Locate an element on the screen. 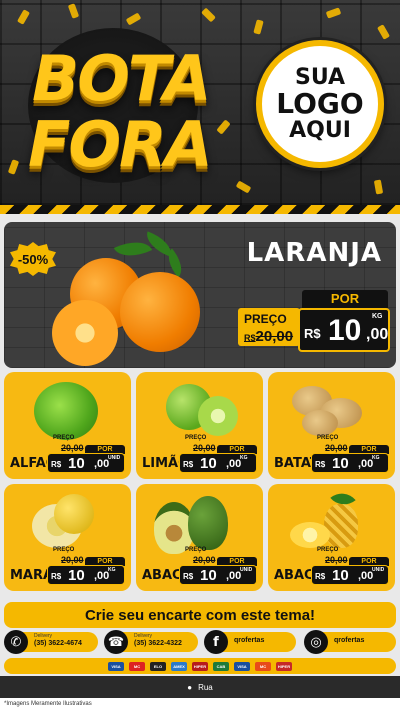 This screenshot has width=400, height=711. product-card-batata: BATATA PREÇO 20,00 POR R$ 10 ,00 KG is located at coordinates (331, 425).